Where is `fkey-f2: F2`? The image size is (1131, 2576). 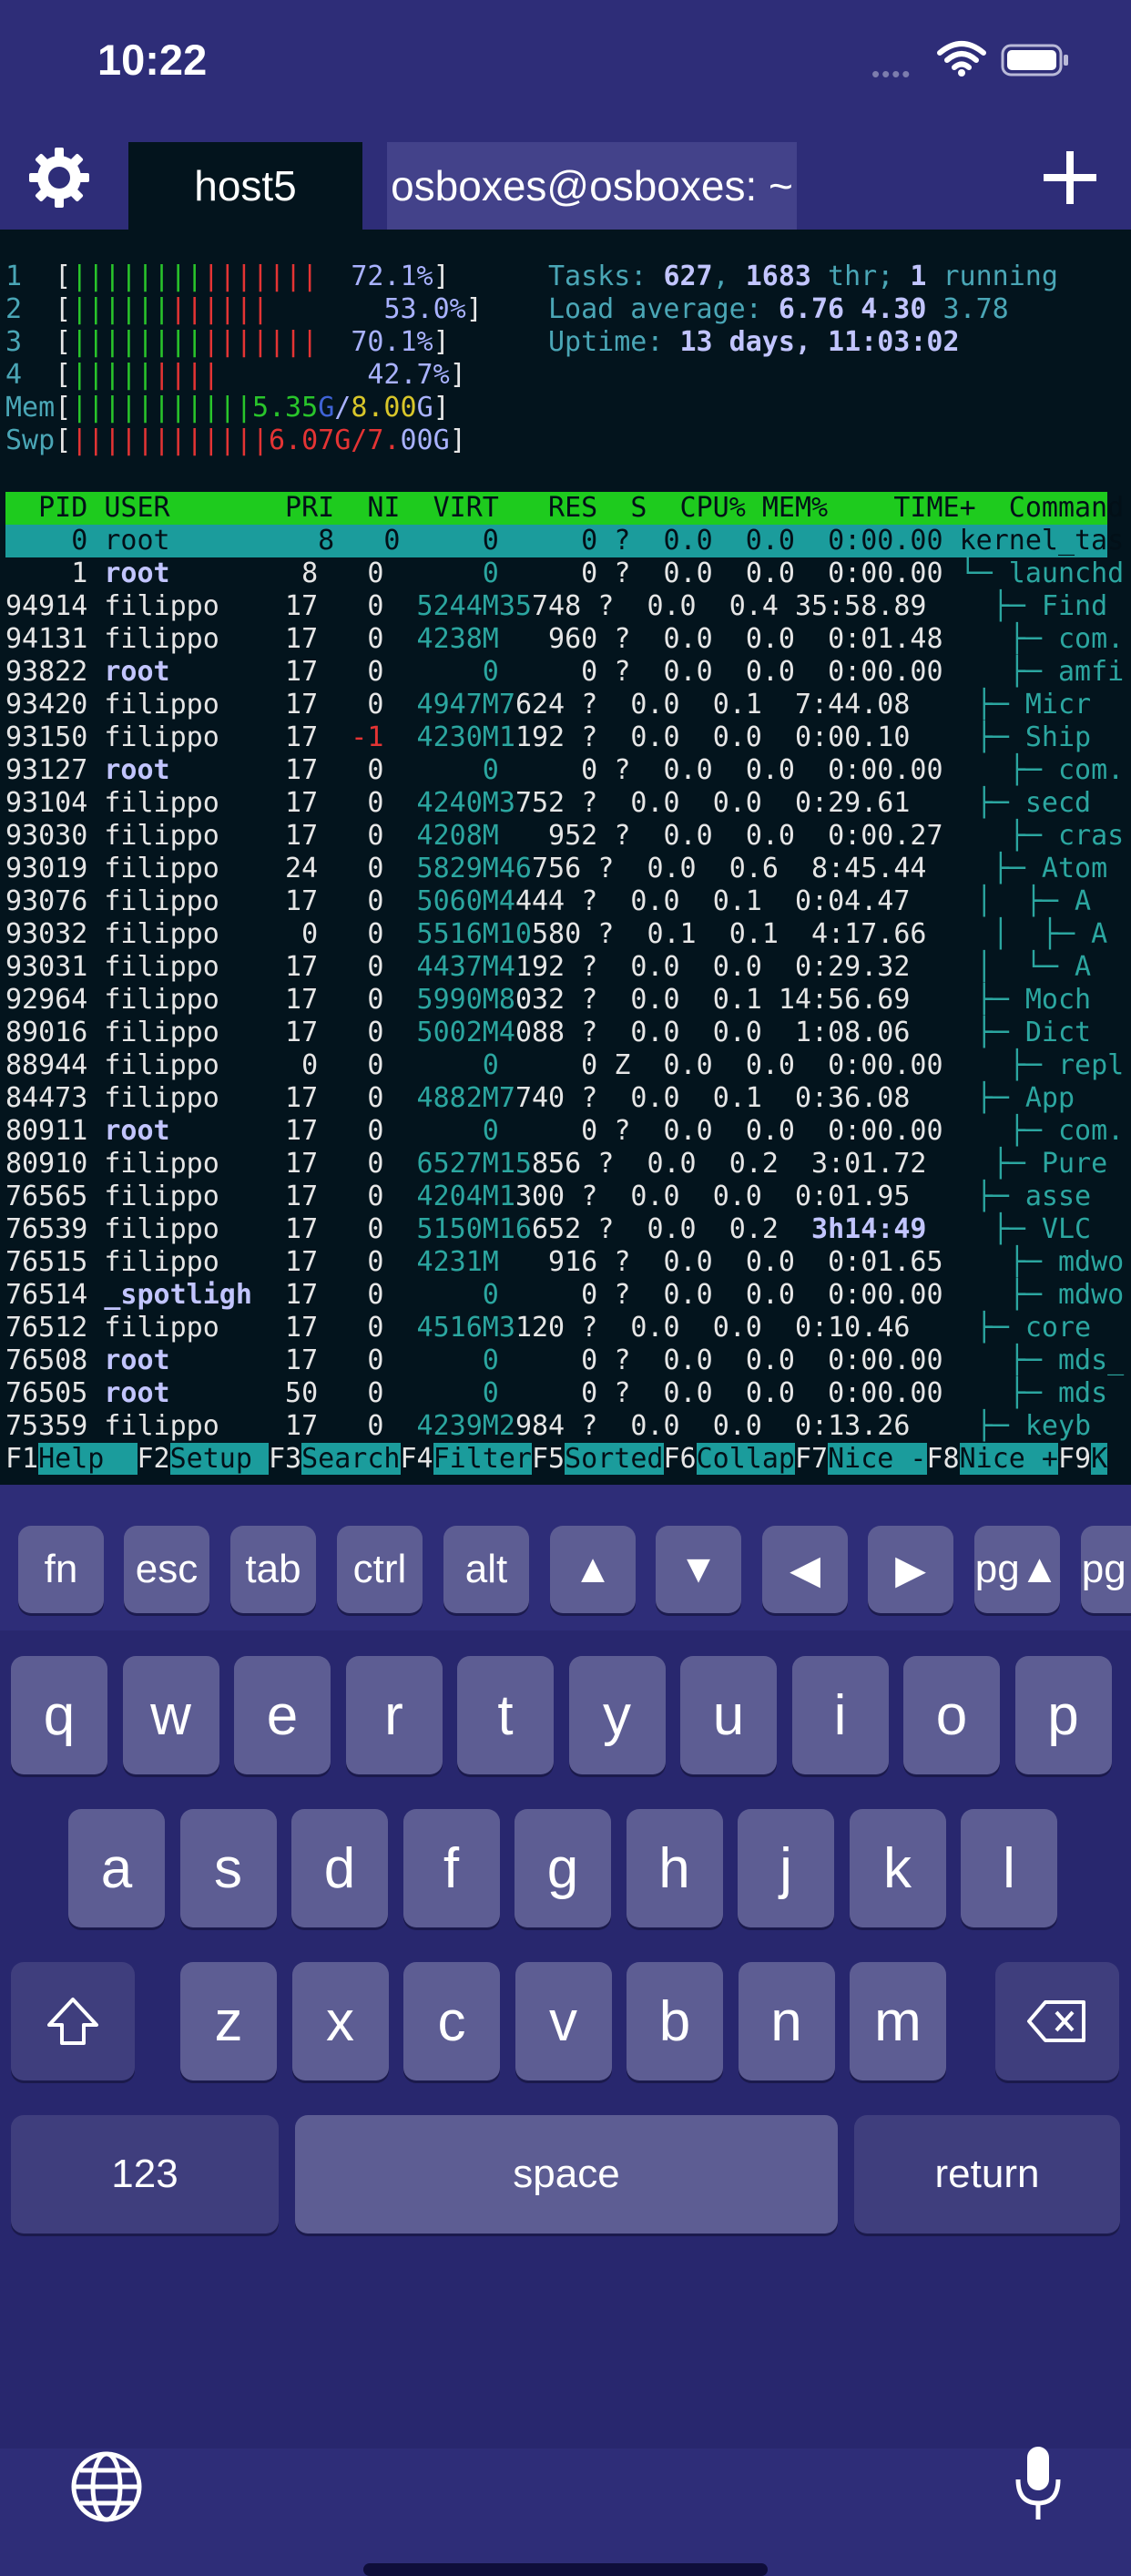
fkey-f2: F2 is located at coordinates (154, 1459).